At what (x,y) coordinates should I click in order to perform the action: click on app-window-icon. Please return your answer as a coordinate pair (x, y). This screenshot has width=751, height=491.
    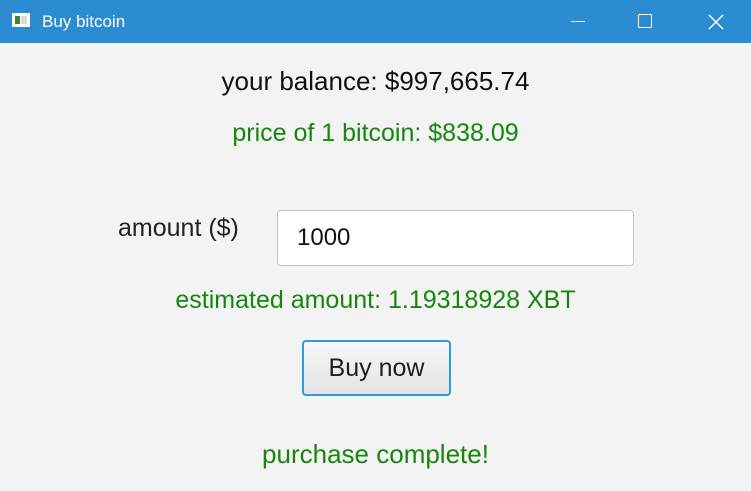
    Looking at the image, I should click on (21, 20).